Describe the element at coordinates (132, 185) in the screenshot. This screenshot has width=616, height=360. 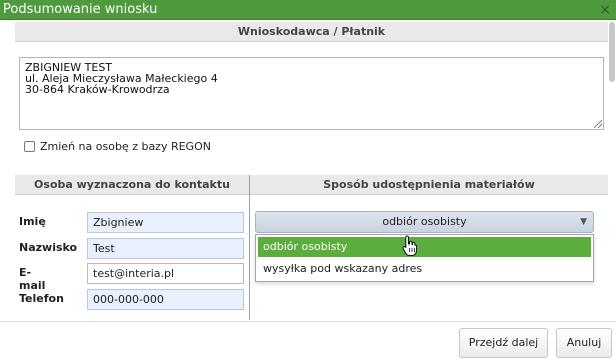
I see `contact-section-header: Osoba wyznaczona do kontaktu` at that location.